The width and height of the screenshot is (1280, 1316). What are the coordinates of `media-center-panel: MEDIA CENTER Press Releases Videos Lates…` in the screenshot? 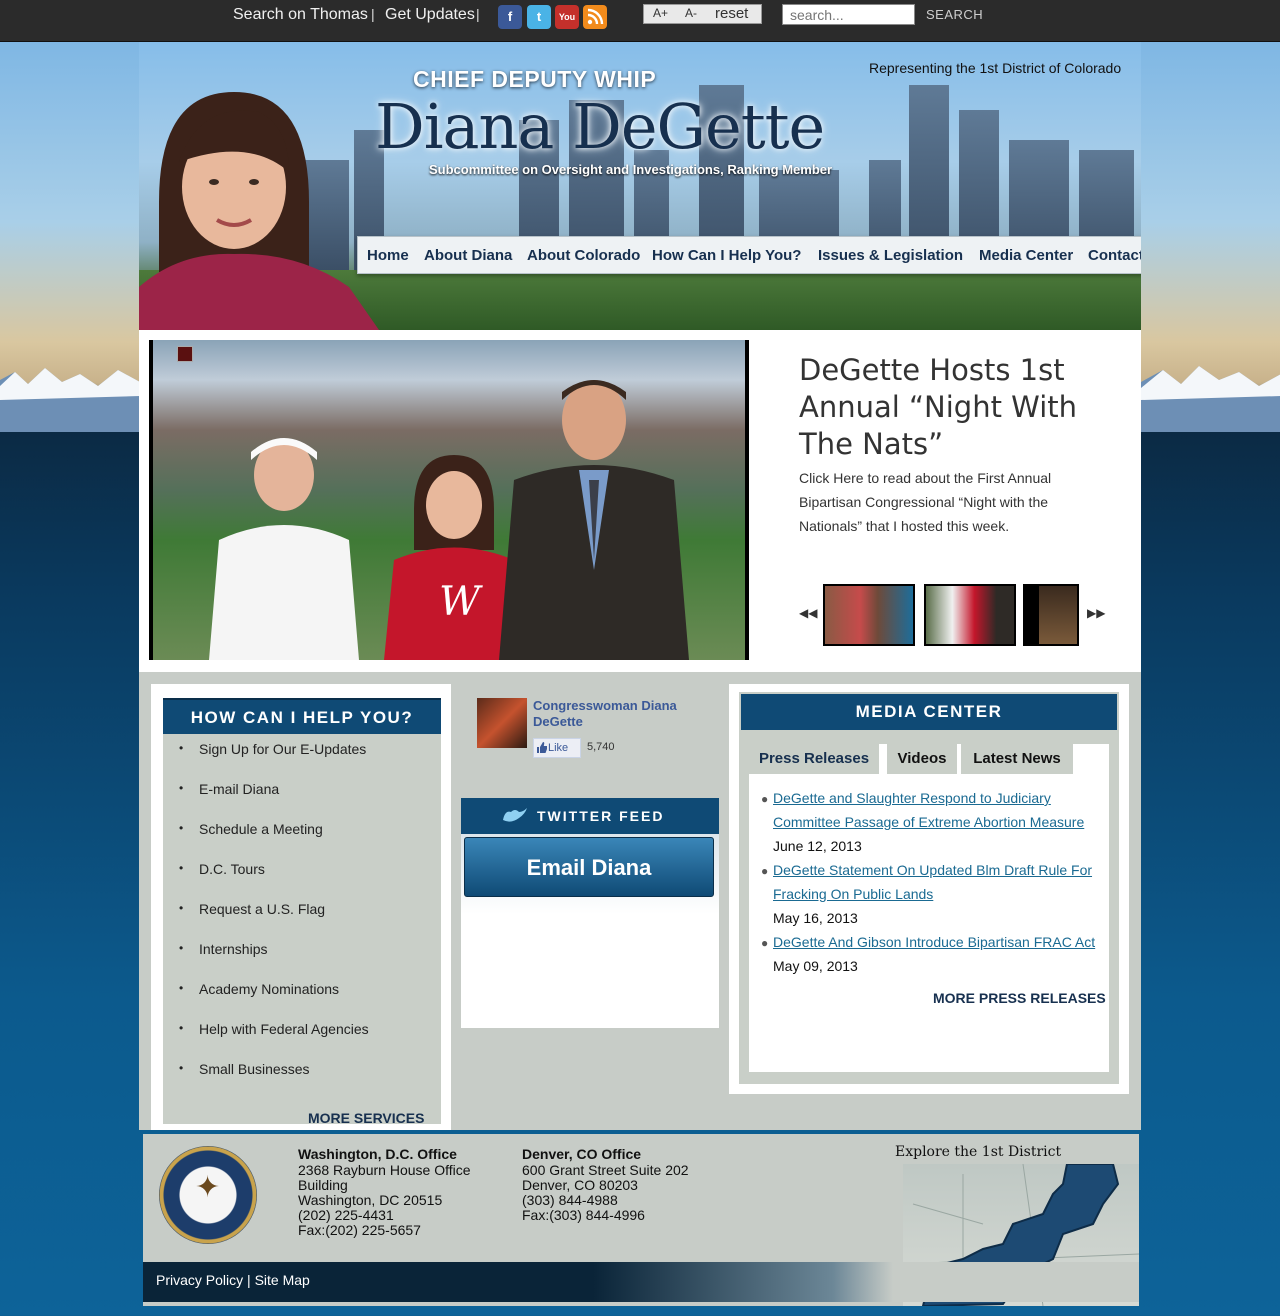 It's located at (929, 889).